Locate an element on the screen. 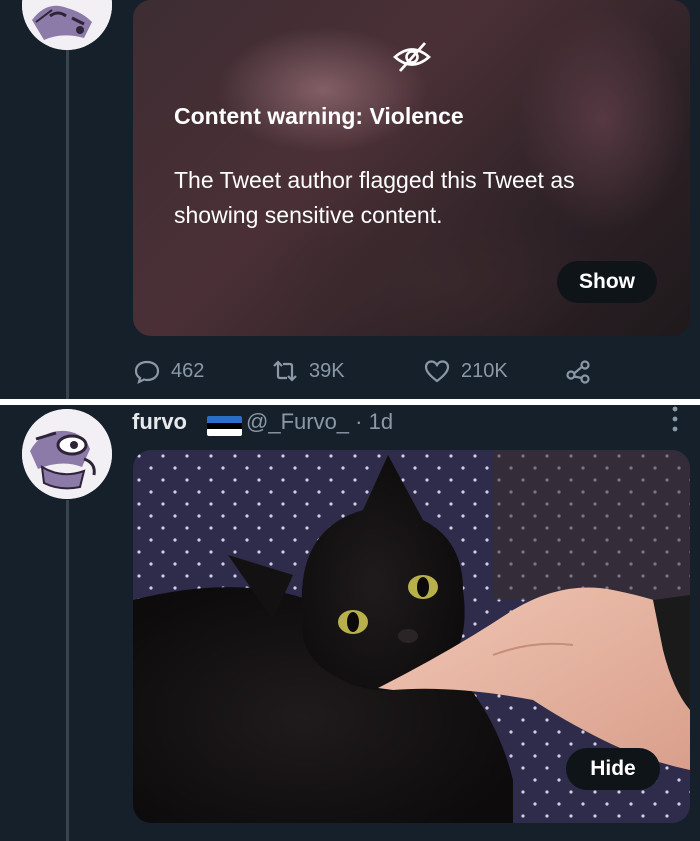  content-warning-title: Content warning: Violence is located at coordinates (319, 116).